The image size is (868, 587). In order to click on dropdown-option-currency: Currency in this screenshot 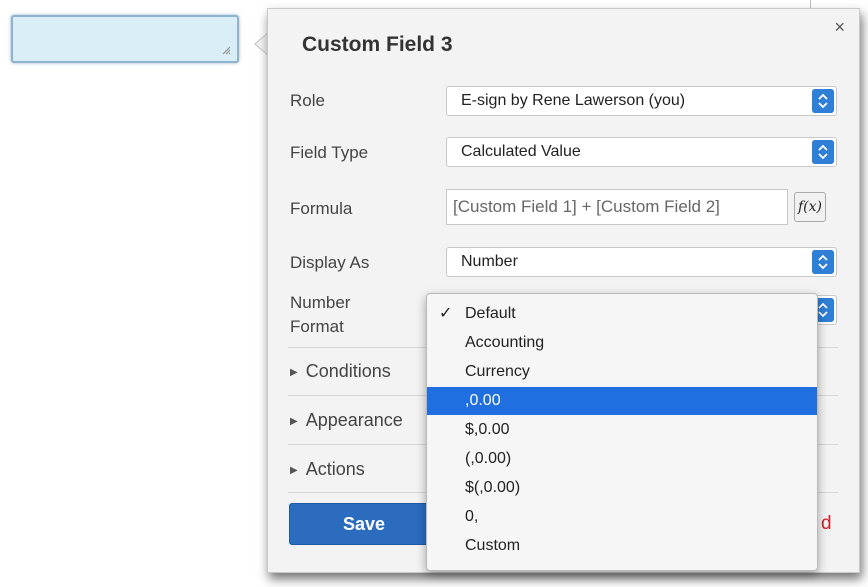, I will do `click(622, 372)`.